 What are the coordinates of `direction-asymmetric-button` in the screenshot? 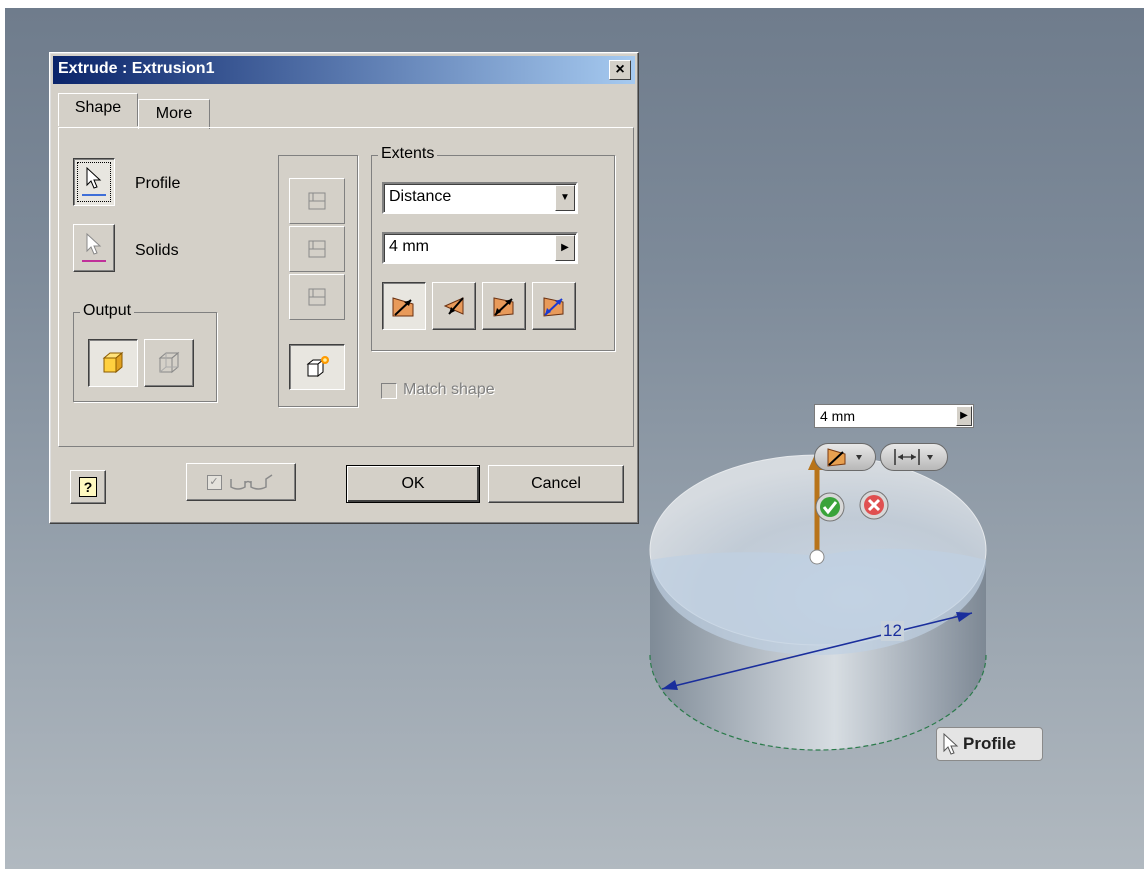 It's located at (554, 306).